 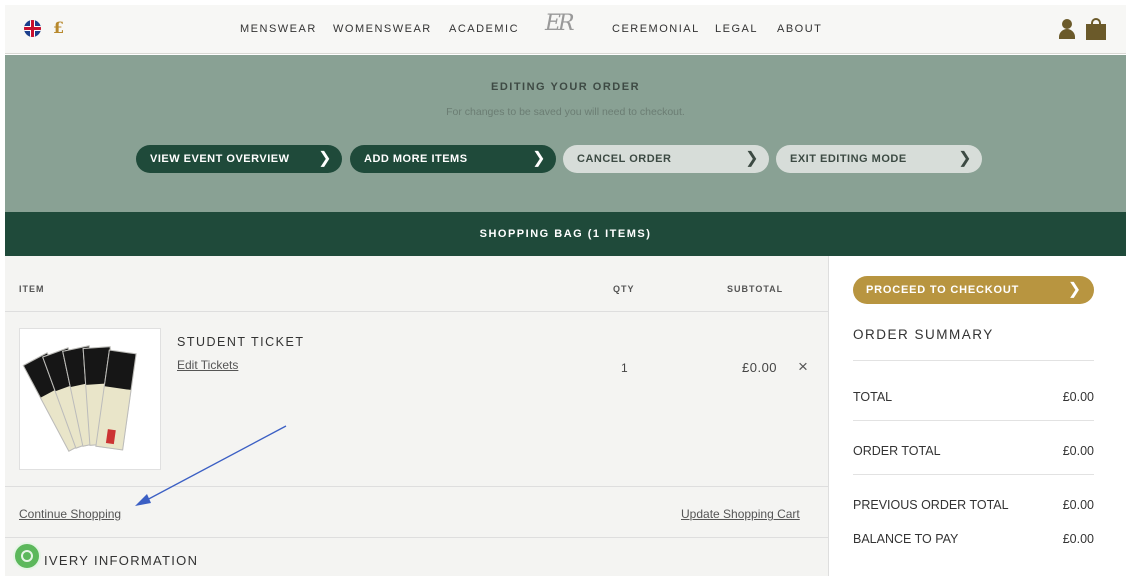 What do you see at coordinates (241, 342) in the screenshot?
I see `item-name: STUDENT TICKET` at bounding box center [241, 342].